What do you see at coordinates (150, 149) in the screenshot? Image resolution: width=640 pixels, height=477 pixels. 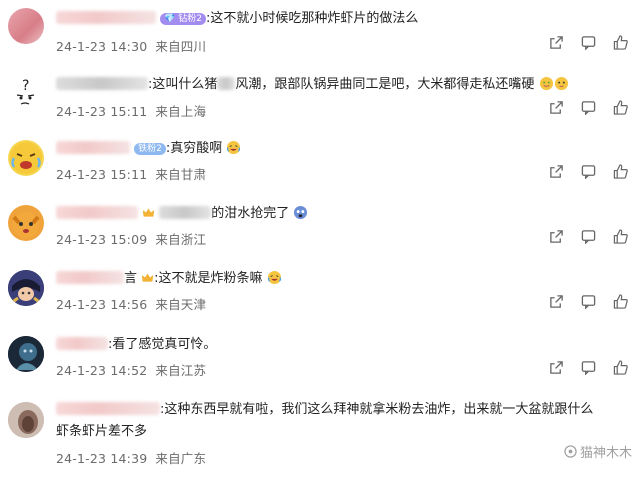 I see `fan-badge: 铁粉2` at bounding box center [150, 149].